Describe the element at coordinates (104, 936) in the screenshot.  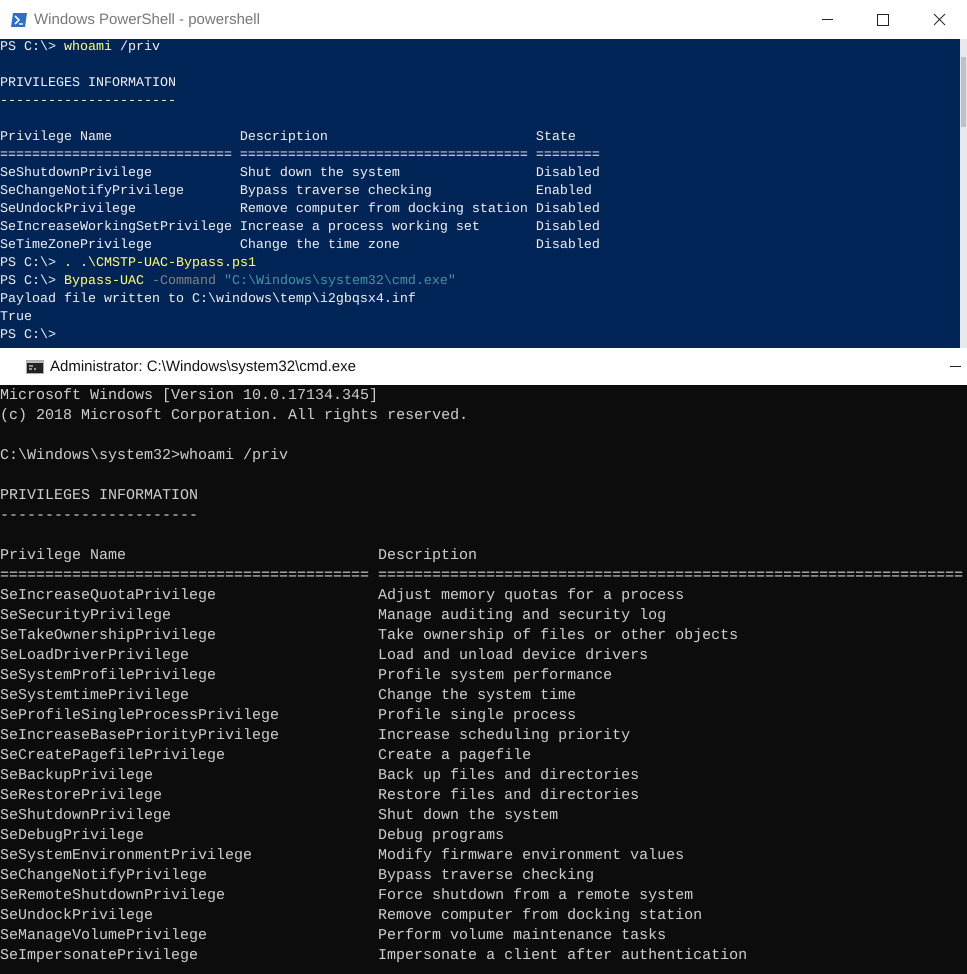
I see `table-cell-text: SeManageVolumePrivilege` at that location.